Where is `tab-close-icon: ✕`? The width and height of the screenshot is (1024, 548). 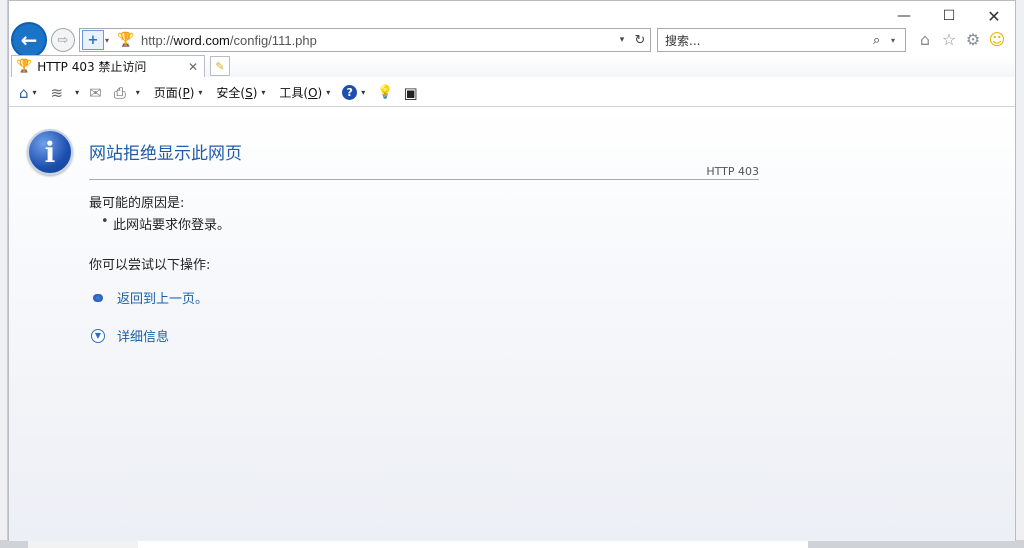 tab-close-icon: ✕ is located at coordinates (196, 67).